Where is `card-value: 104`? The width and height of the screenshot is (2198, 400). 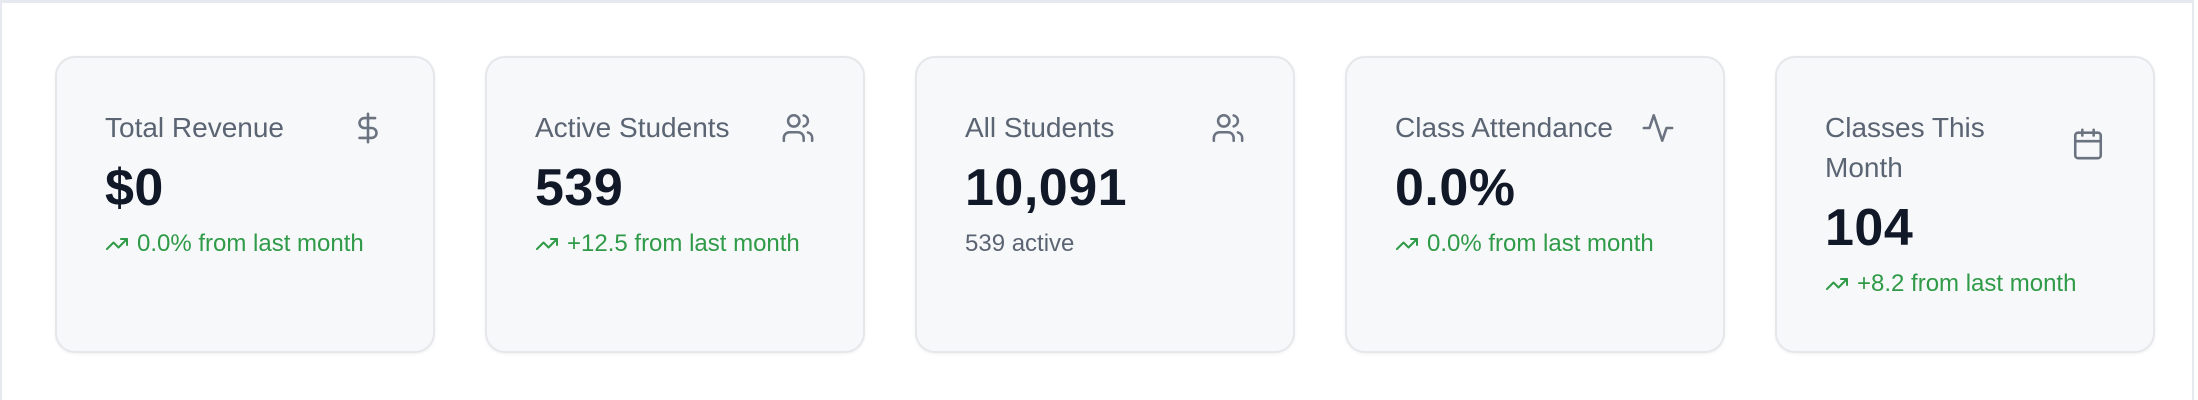
card-value: 104 is located at coordinates (1869, 228).